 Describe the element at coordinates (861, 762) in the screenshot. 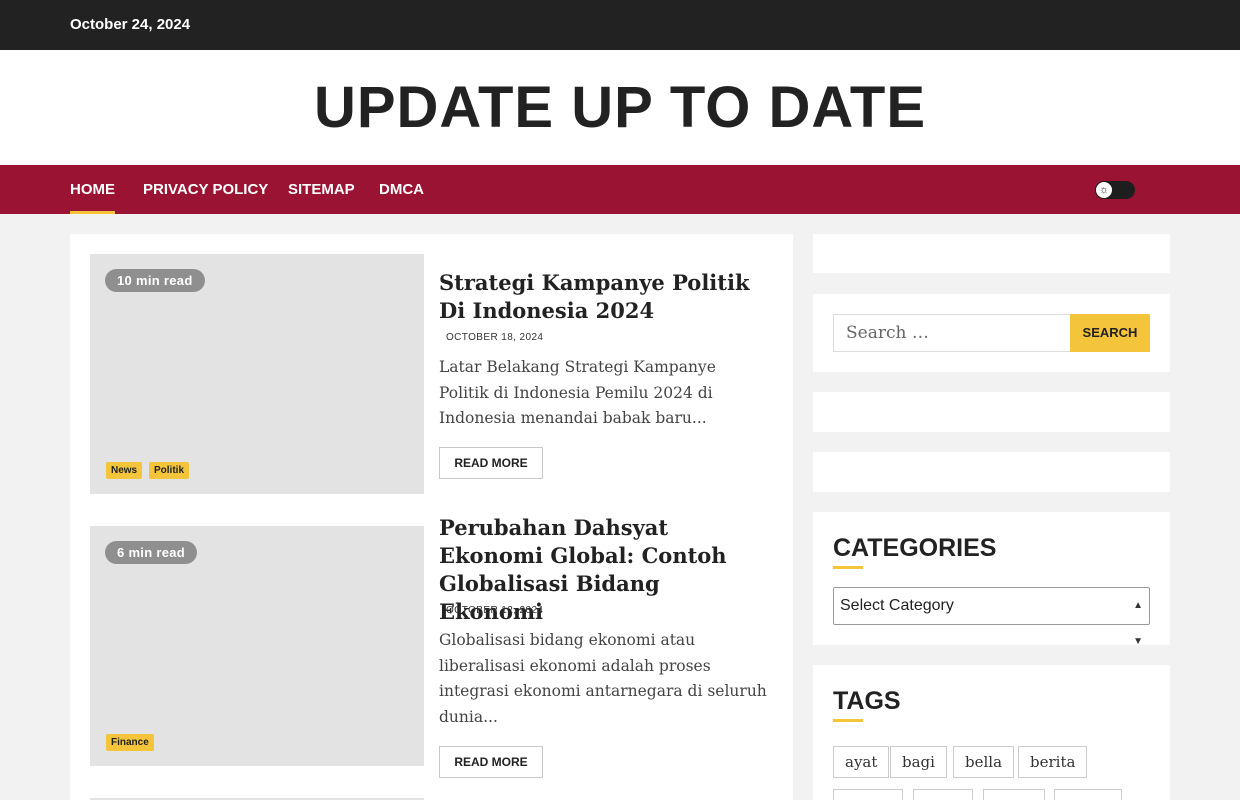

I see `tag-link: ayat` at that location.